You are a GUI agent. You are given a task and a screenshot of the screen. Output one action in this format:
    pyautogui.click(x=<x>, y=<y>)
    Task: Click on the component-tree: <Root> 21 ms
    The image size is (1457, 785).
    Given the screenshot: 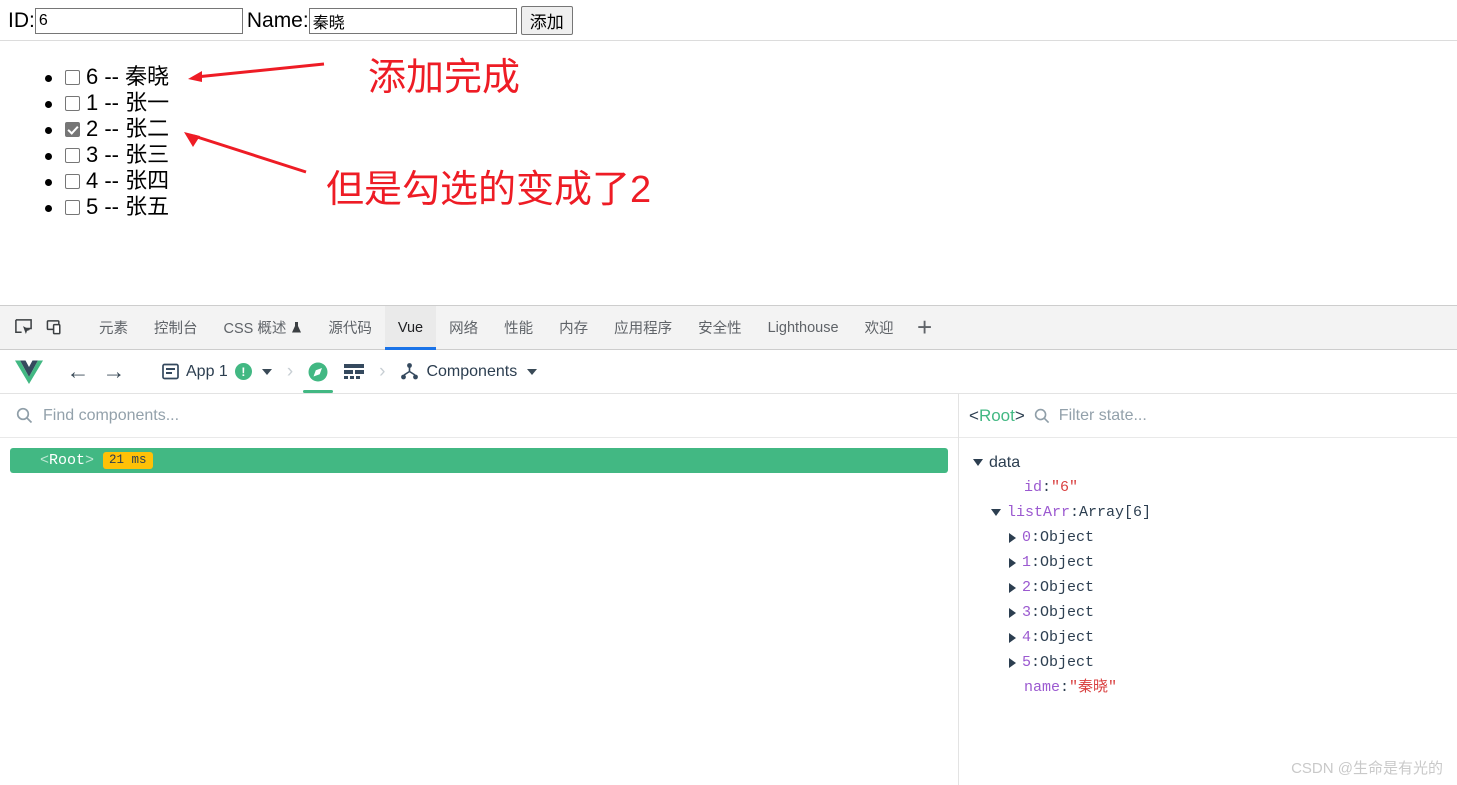 What is the action you would take?
    pyautogui.click(x=479, y=455)
    